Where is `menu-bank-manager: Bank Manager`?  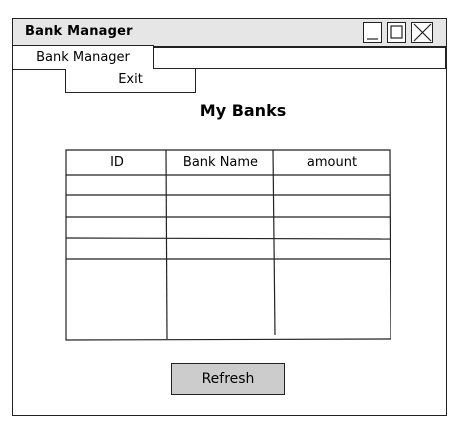 menu-bank-manager: Bank Manager is located at coordinates (83, 57).